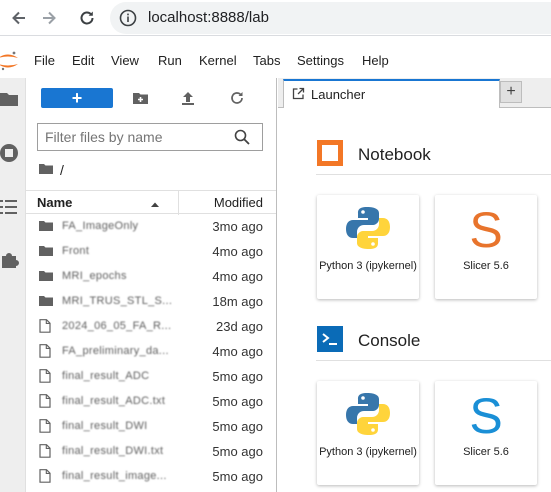  I want to click on name-column-header: Name, so click(54, 202).